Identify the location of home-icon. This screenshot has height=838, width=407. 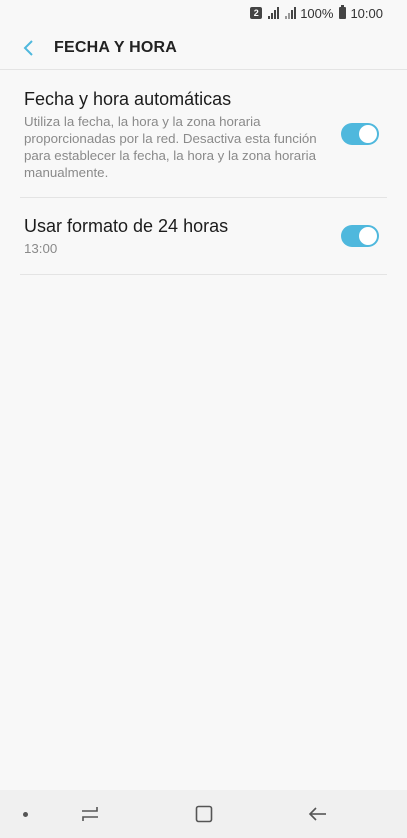
(204, 814).